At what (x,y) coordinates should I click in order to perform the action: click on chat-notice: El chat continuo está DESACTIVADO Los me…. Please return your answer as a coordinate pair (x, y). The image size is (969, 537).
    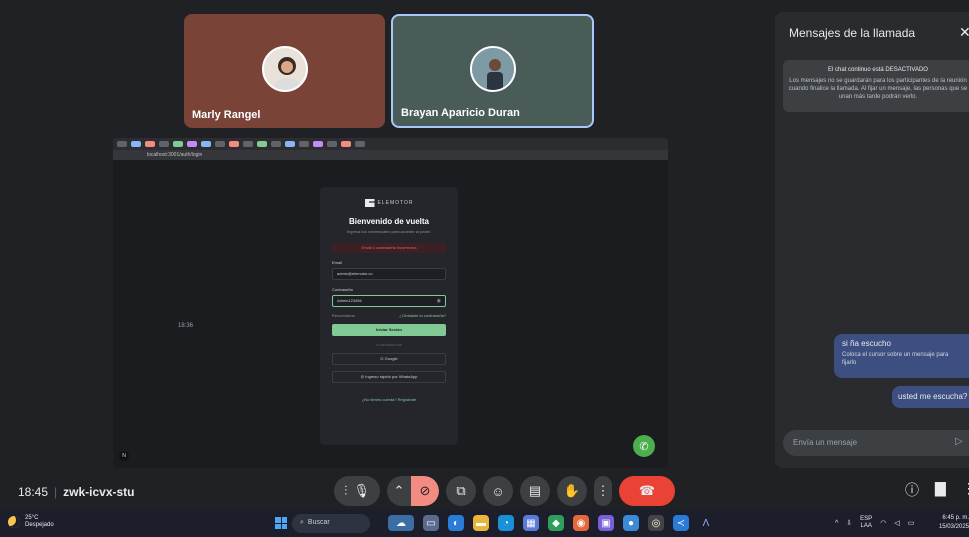
    Looking at the image, I should click on (876, 86).